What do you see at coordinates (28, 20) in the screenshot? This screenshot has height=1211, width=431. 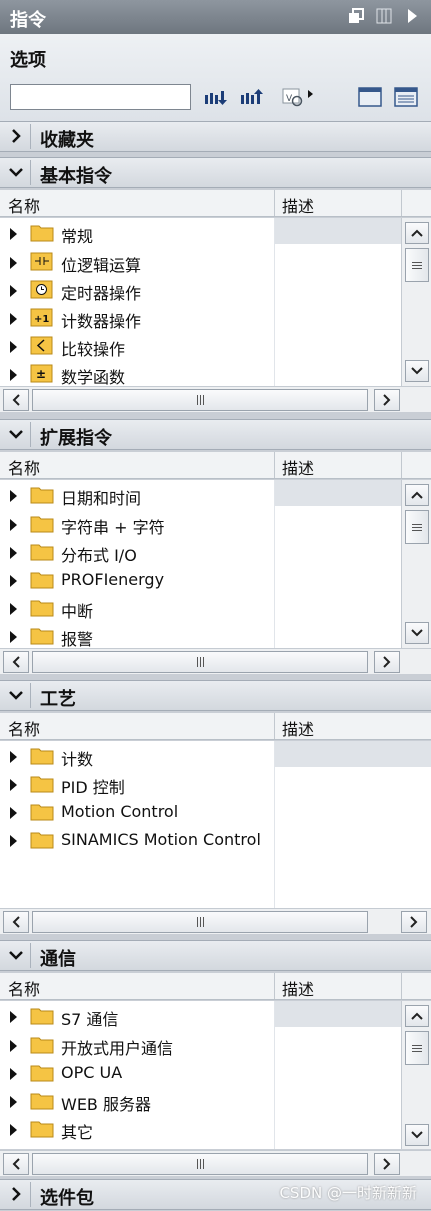 I see `panel-title: 指令` at bounding box center [28, 20].